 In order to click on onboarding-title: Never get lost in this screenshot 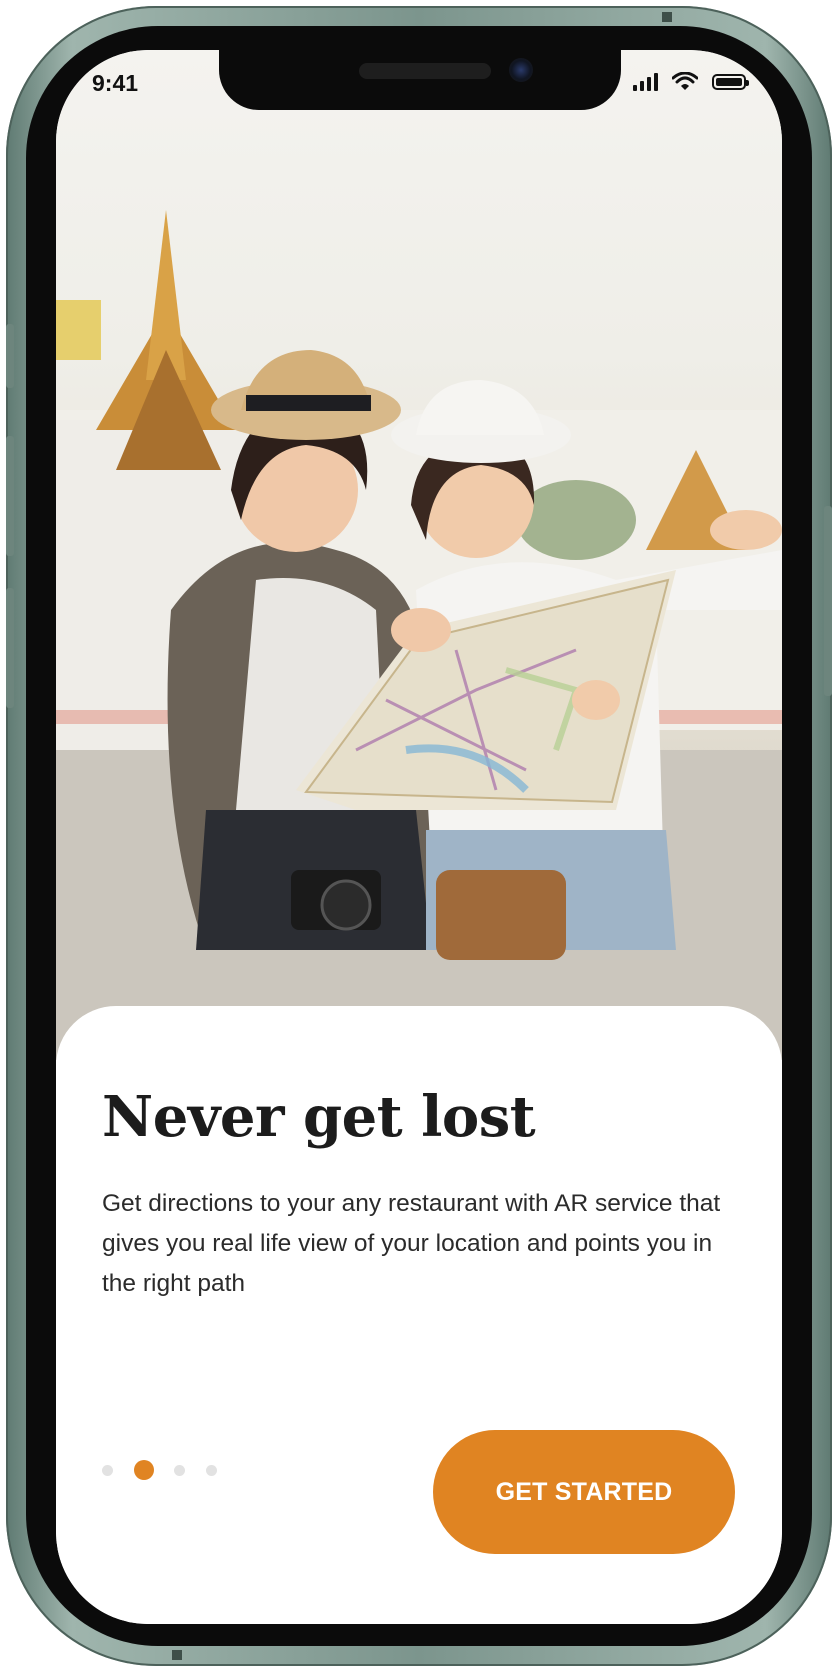, I will do `click(319, 1117)`.